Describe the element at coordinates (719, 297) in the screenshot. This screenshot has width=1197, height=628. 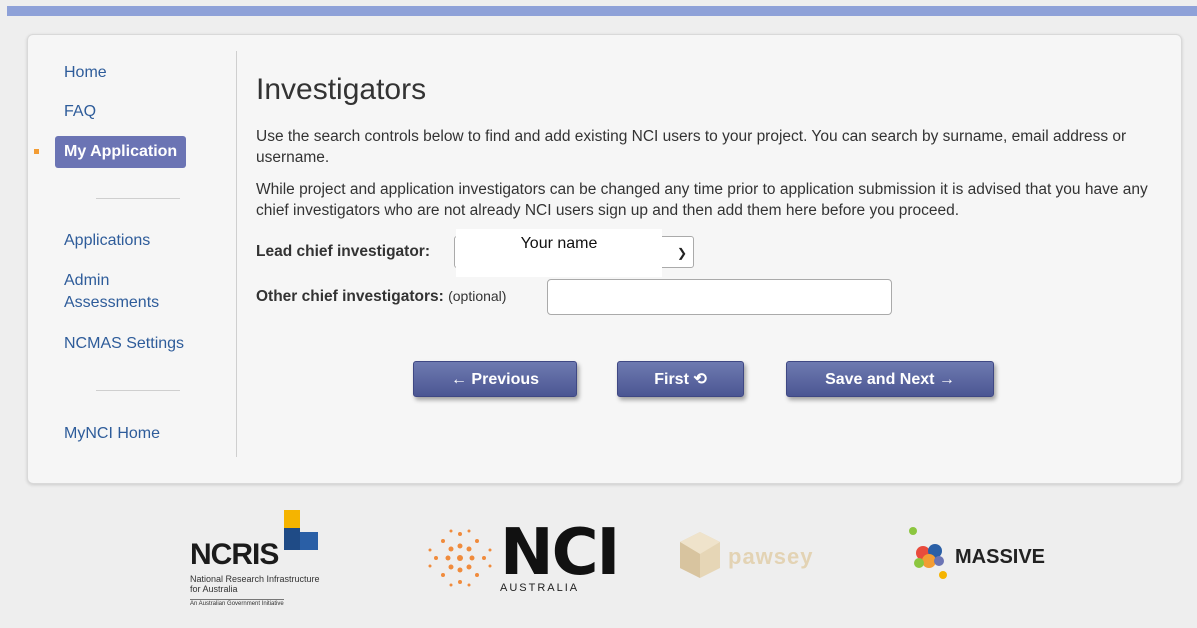
I see `other-investigators-input` at that location.